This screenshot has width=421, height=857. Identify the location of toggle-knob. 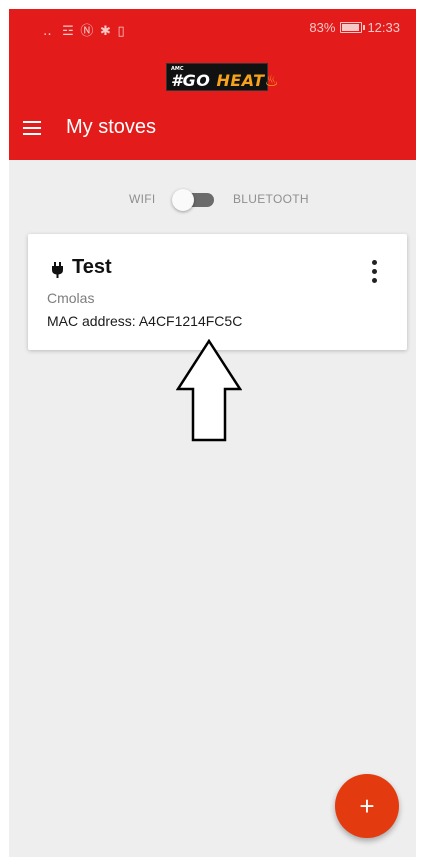
(183, 200).